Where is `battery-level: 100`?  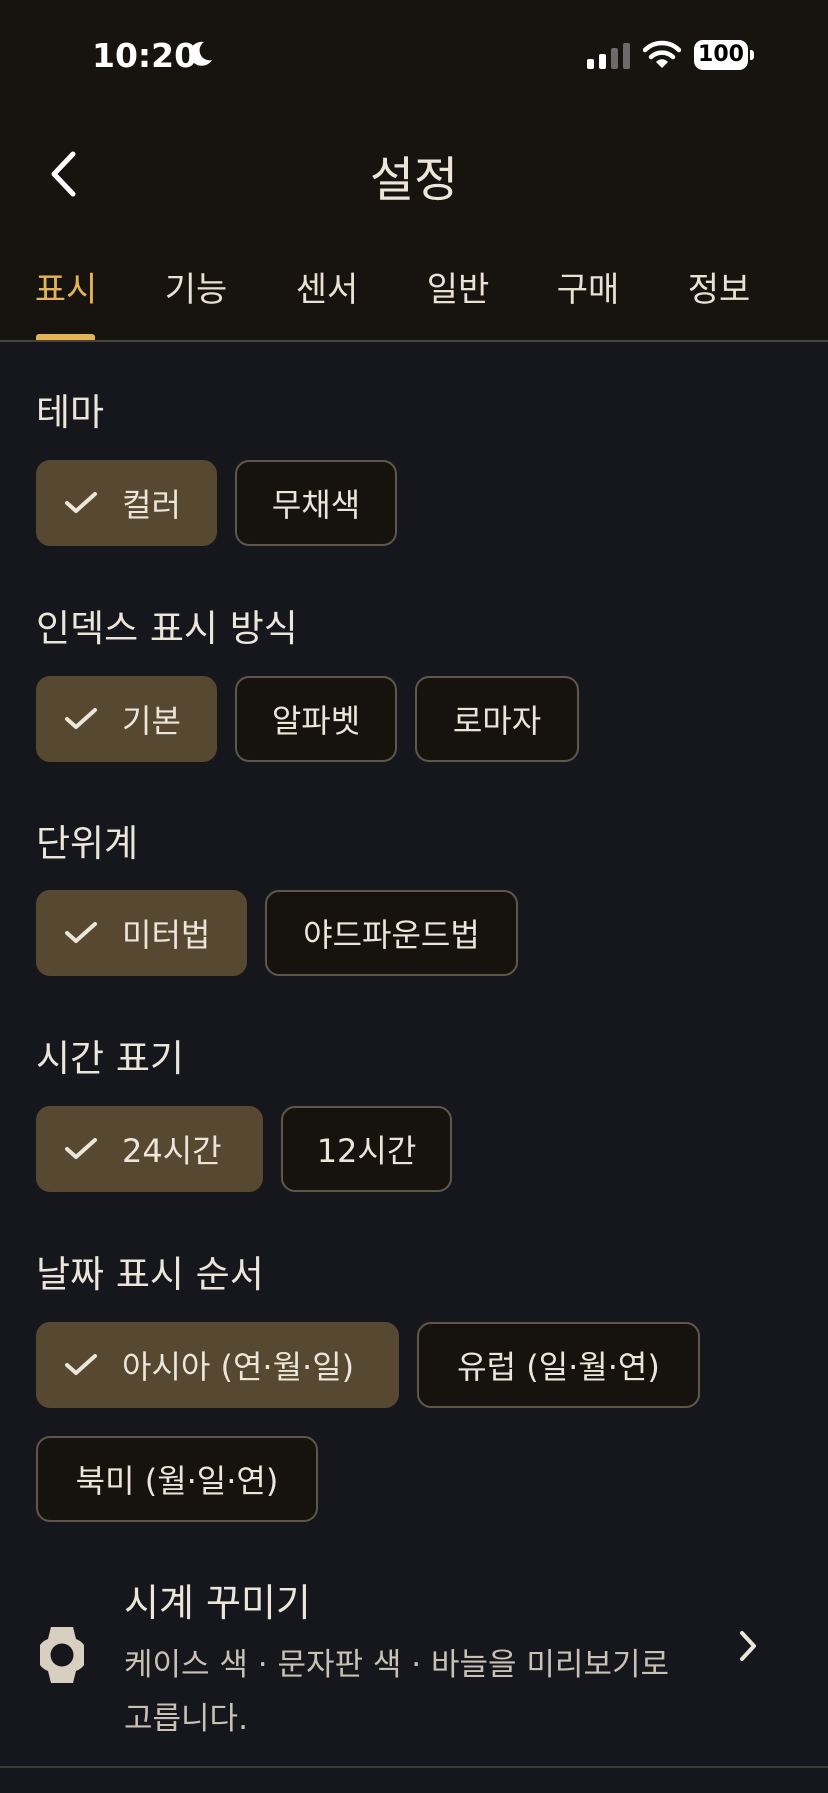 battery-level: 100 is located at coordinates (721, 55).